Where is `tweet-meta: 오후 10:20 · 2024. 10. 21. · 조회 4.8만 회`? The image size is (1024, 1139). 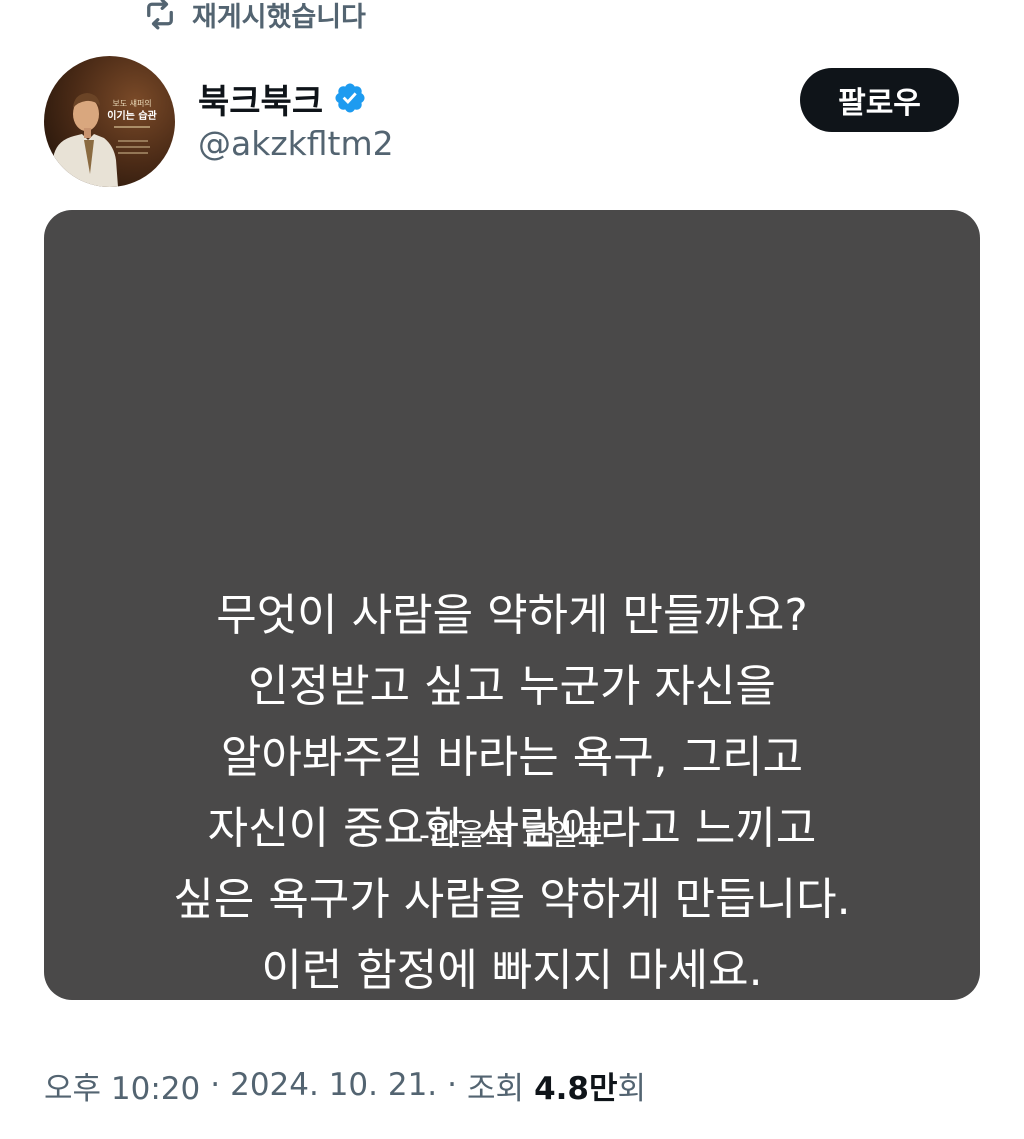
tweet-meta: 오후 10:20 · 2024. 10. 21. · 조회 4.8만 회 is located at coordinates (345, 1085).